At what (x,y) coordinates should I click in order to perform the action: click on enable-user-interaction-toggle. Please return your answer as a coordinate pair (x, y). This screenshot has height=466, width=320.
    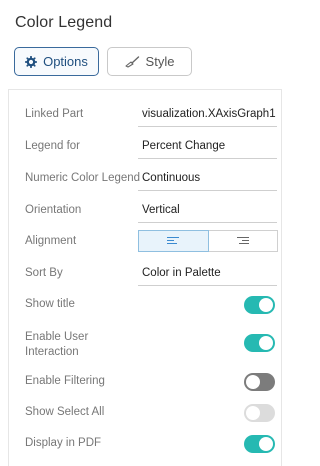
    Looking at the image, I should click on (259, 343).